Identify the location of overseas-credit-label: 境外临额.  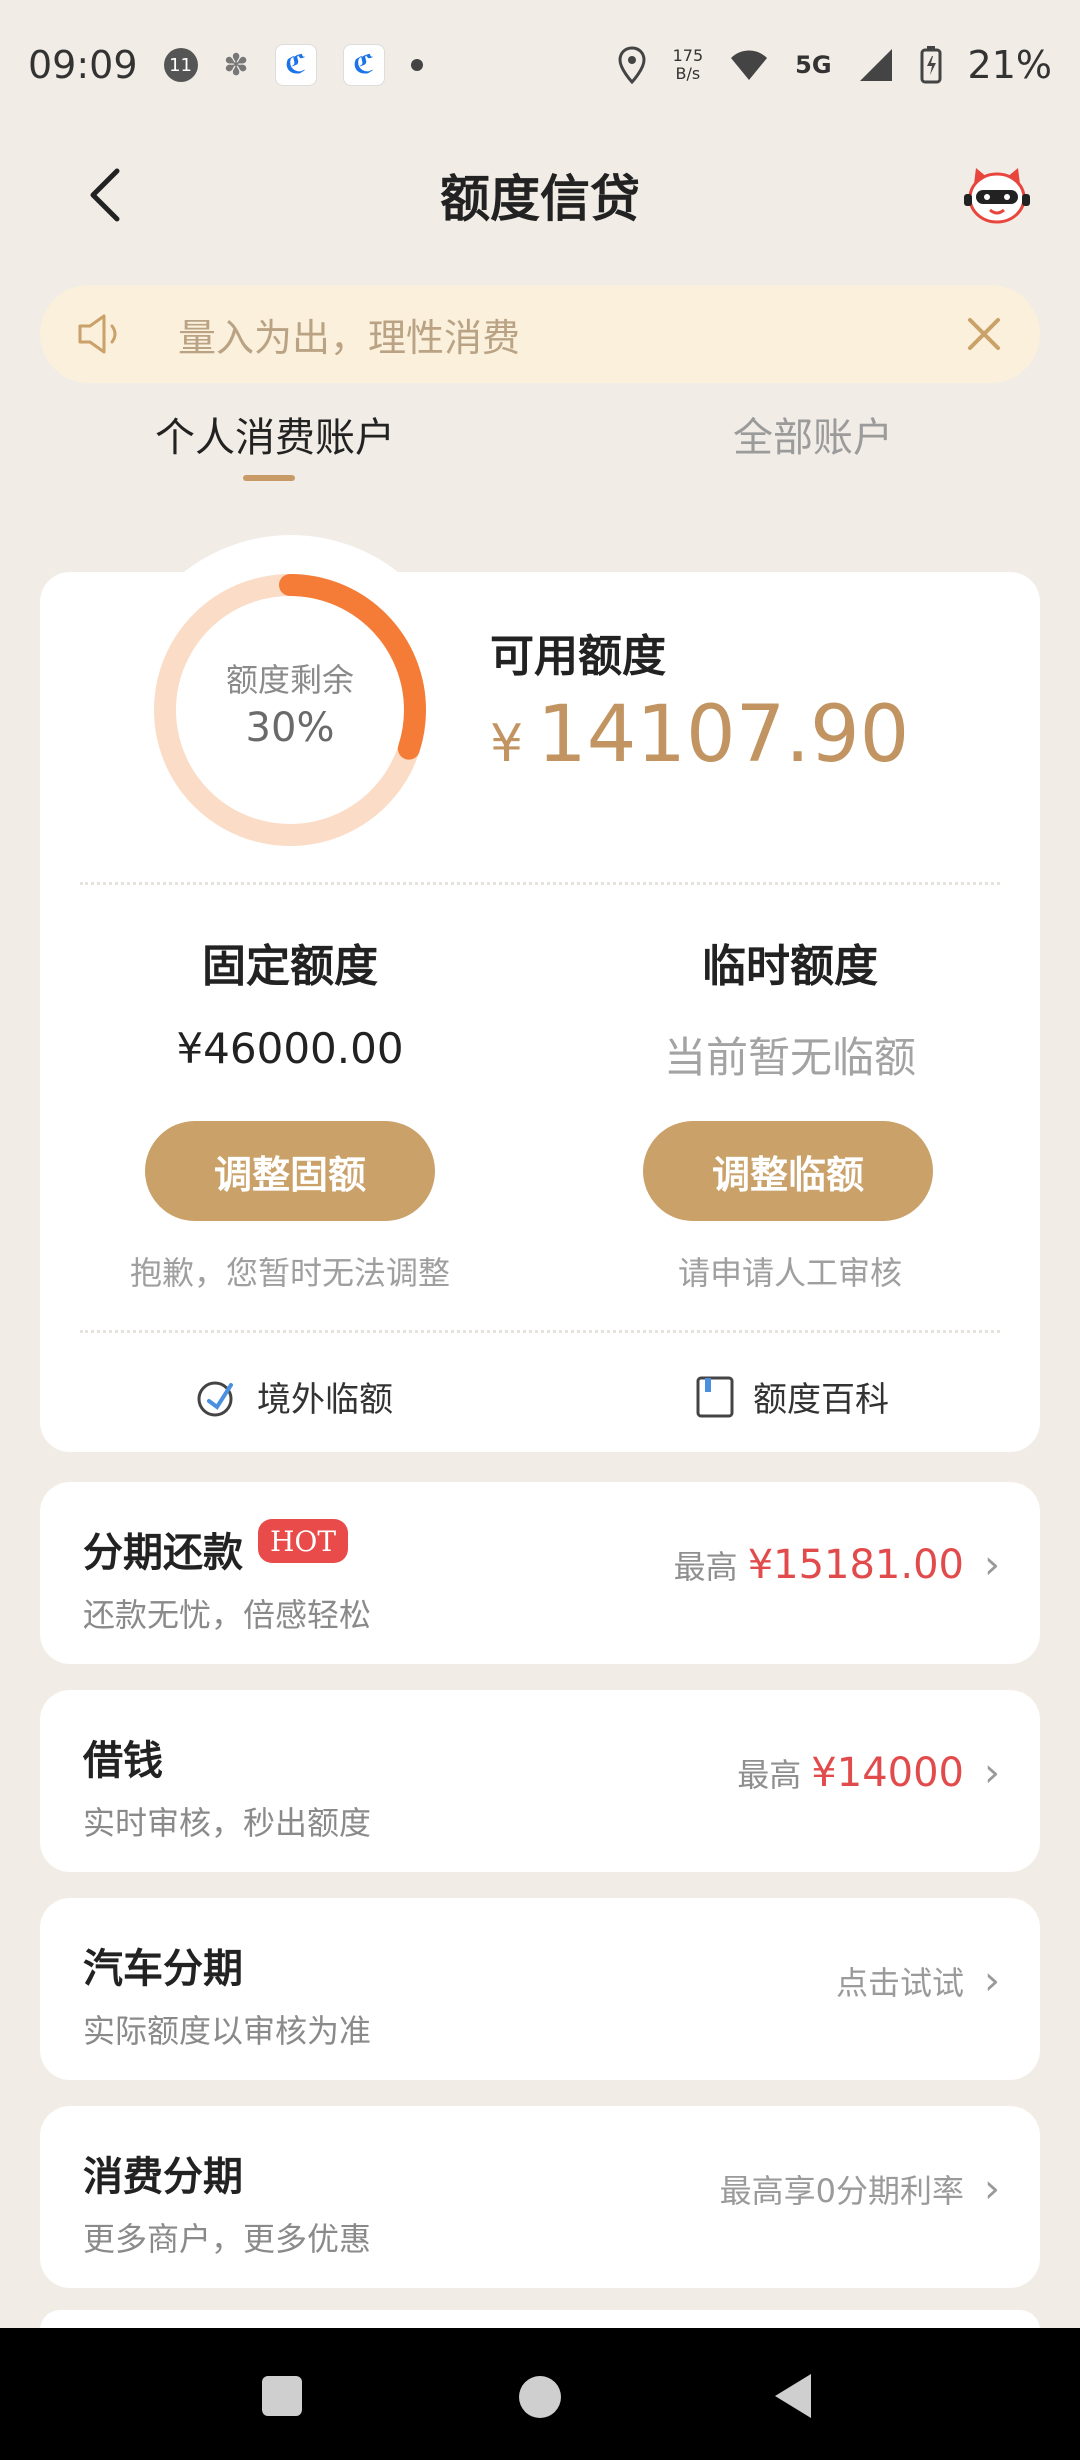
(325, 1400).